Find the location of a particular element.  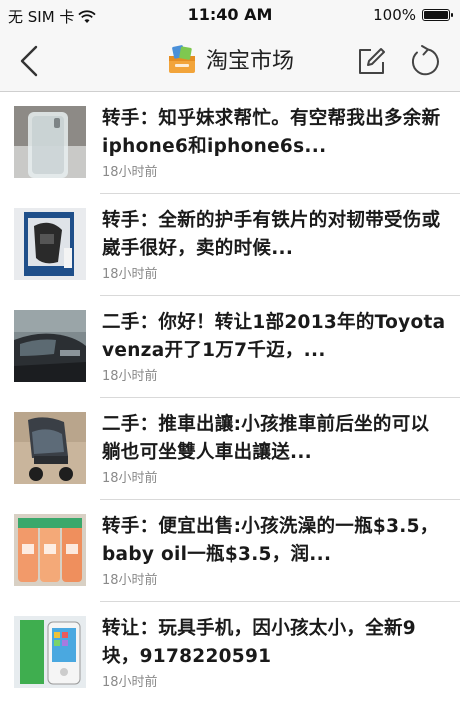

nav-bar: 淘宝市场 is located at coordinates (230, 61).